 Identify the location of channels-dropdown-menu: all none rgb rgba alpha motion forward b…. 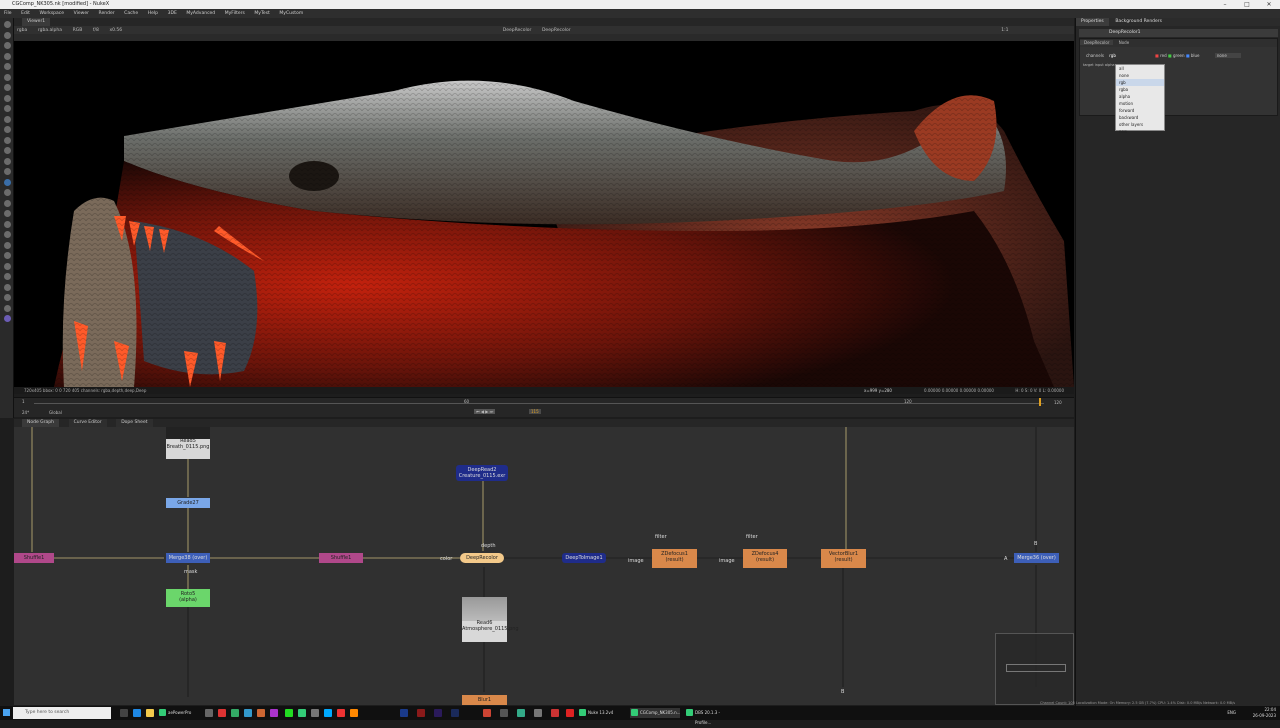
(1140, 99).